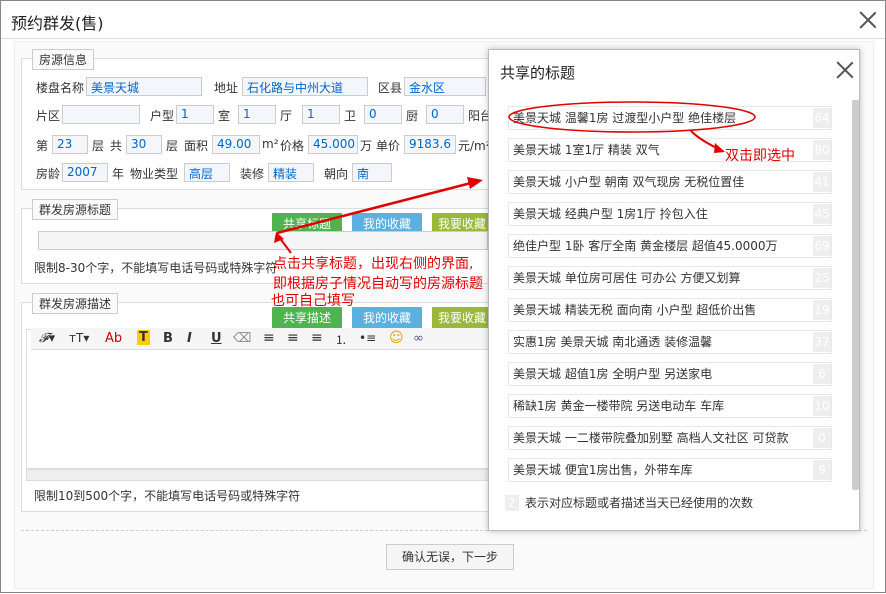 The width and height of the screenshot is (886, 594). I want to click on shared-title-text: 美景天城 精装无税 面向南 小户型 超低价出售, so click(635, 310).